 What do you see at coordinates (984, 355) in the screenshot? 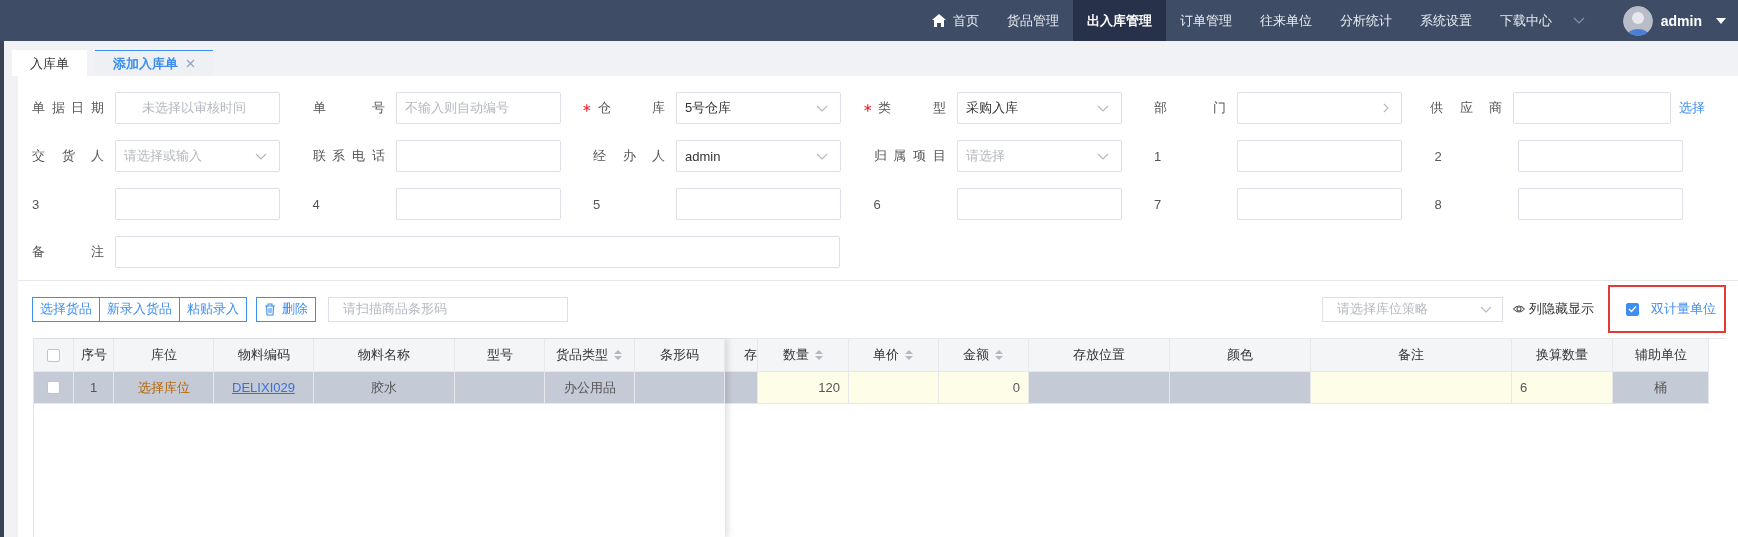
I see `column-header: 金额` at bounding box center [984, 355].